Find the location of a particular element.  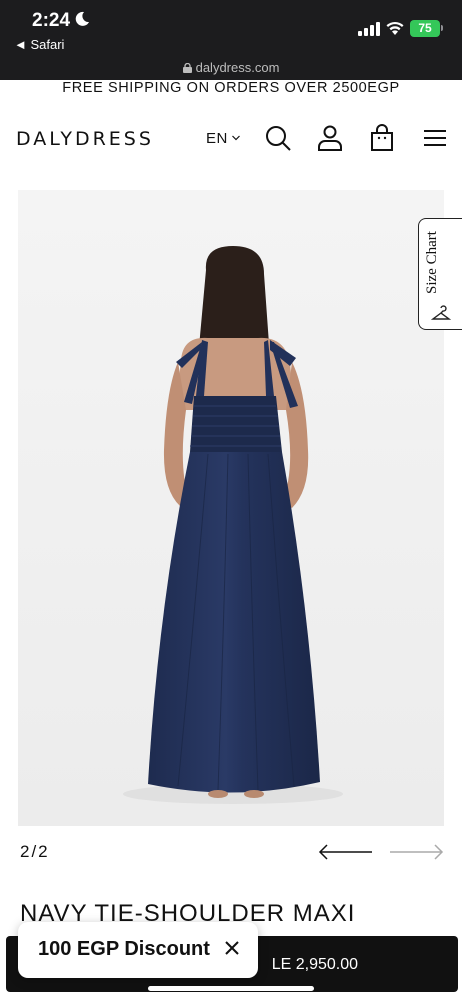

discount-label: 100 EGP Discount is located at coordinates (124, 949).